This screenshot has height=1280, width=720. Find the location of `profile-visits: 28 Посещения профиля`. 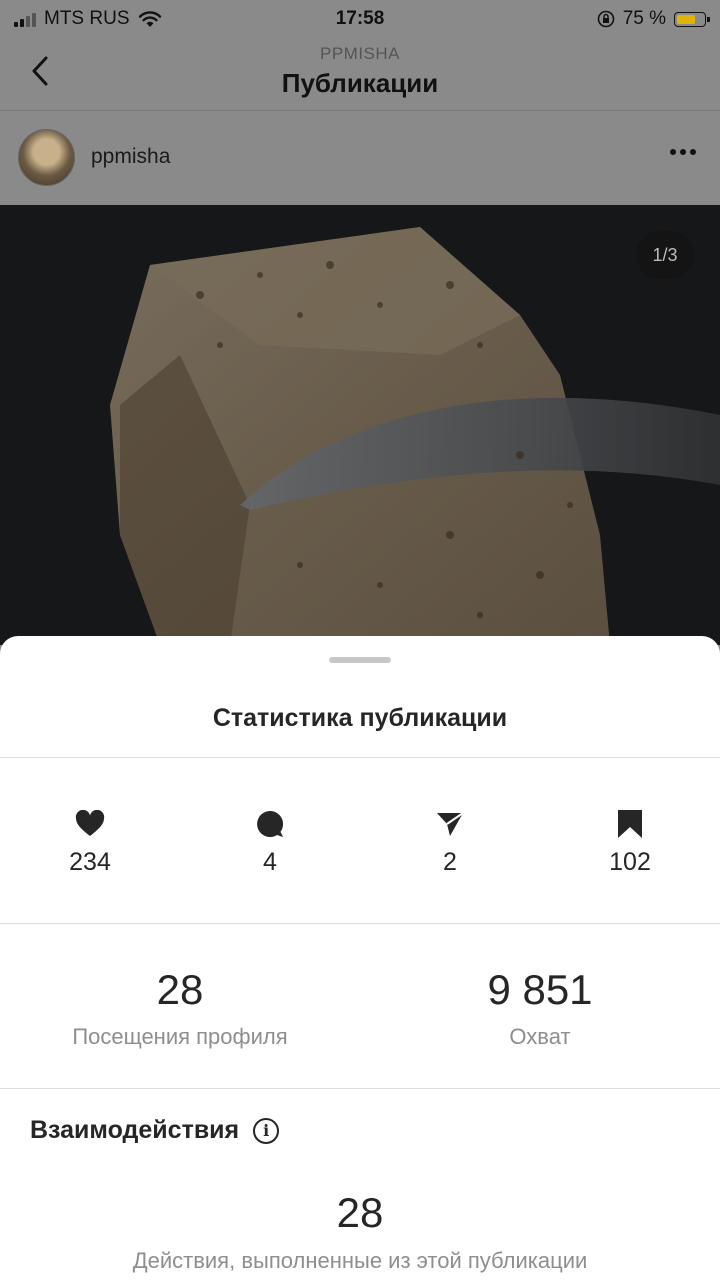

profile-visits: 28 Посещения профиля is located at coordinates (180, 1008).